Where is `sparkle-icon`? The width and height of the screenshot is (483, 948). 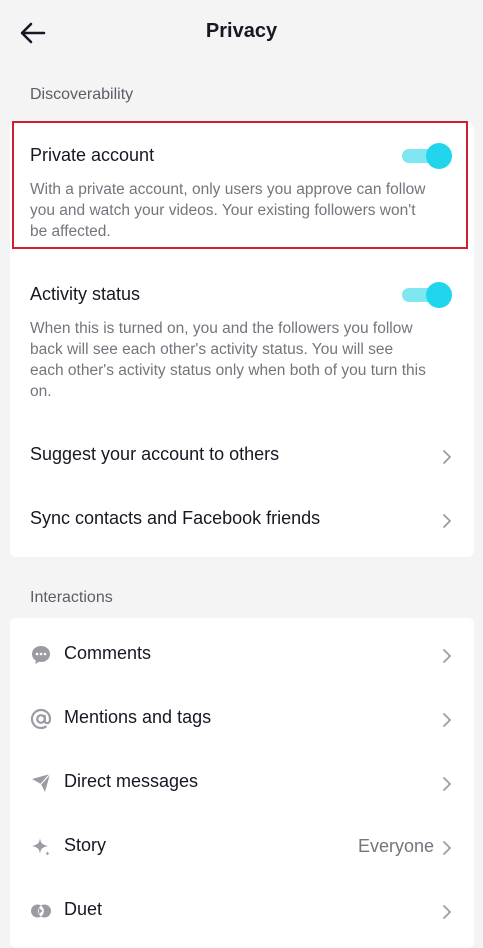
sparkle-icon is located at coordinates (41, 847).